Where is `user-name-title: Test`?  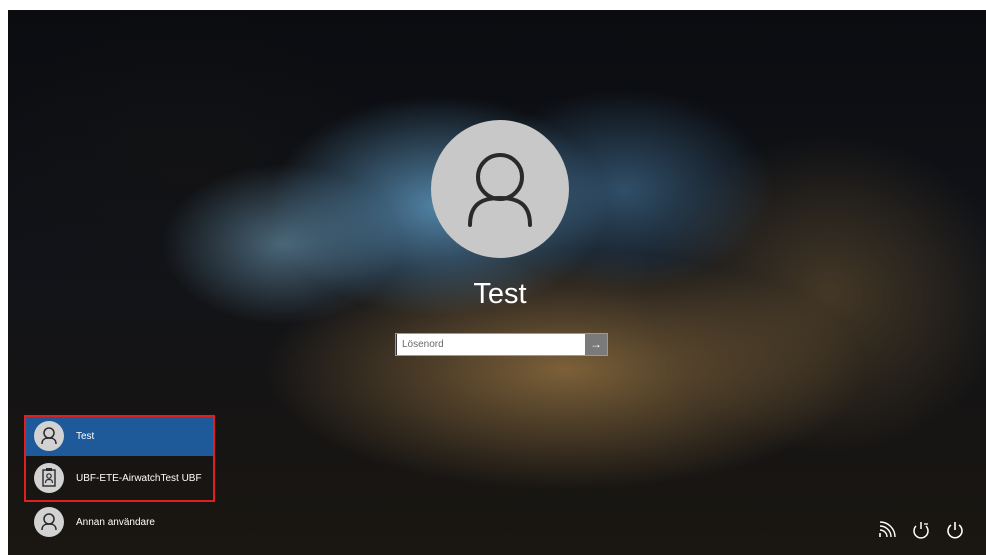
user-name-title: Test is located at coordinates (500, 294).